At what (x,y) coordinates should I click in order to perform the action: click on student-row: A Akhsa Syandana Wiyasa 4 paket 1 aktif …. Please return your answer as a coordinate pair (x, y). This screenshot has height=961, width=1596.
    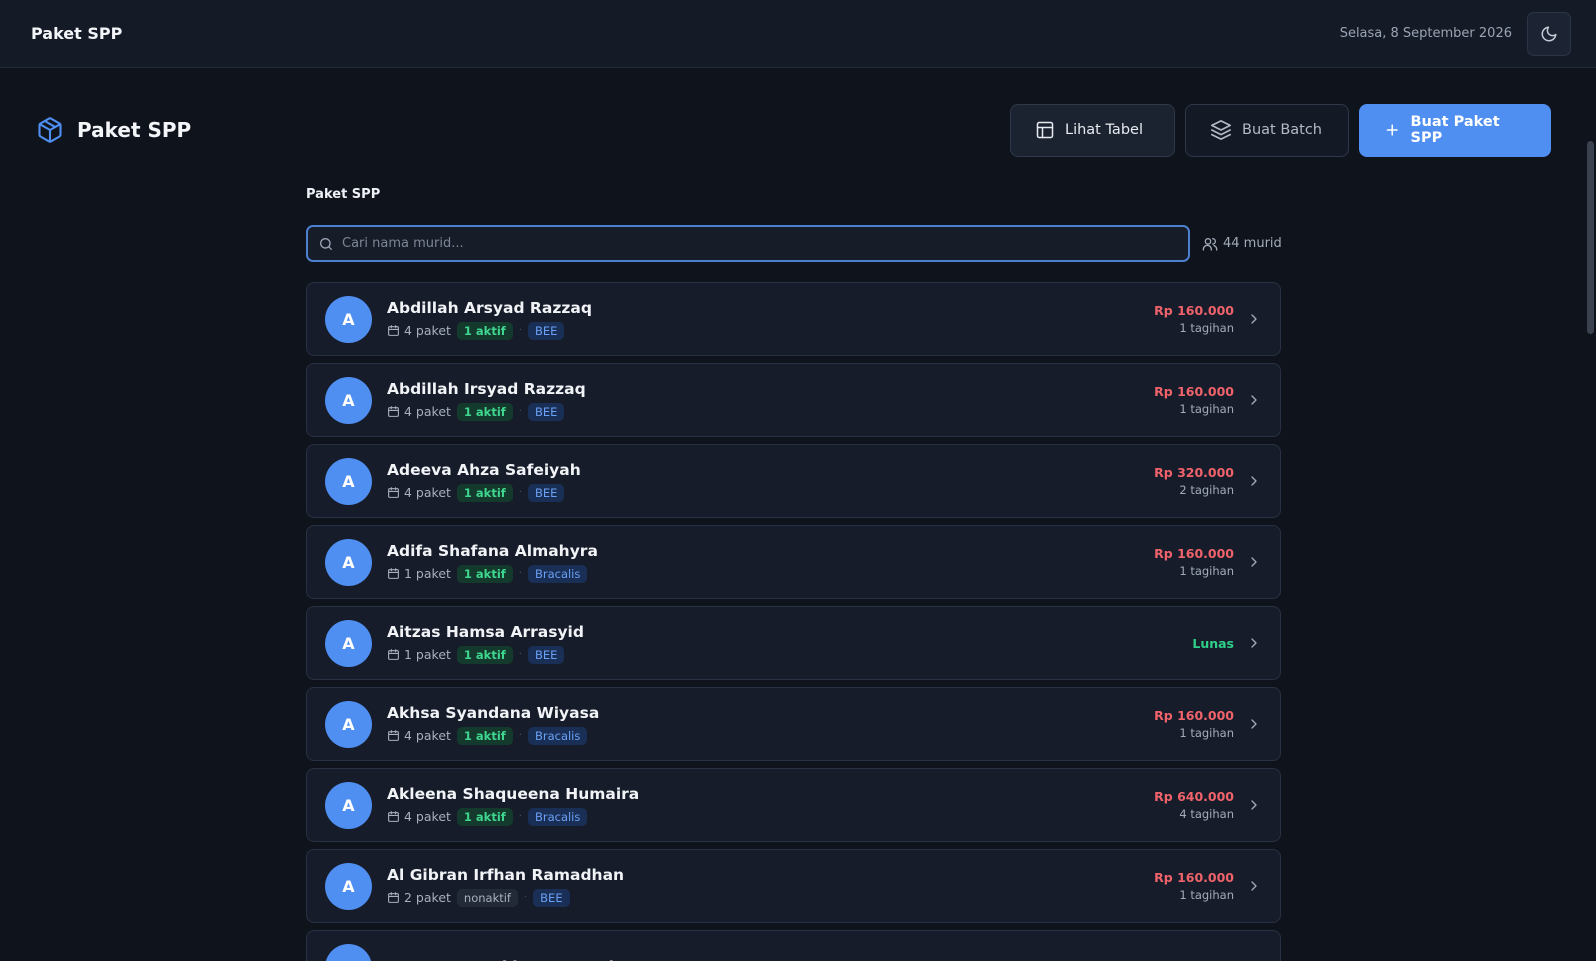
    Looking at the image, I should click on (793, 724).